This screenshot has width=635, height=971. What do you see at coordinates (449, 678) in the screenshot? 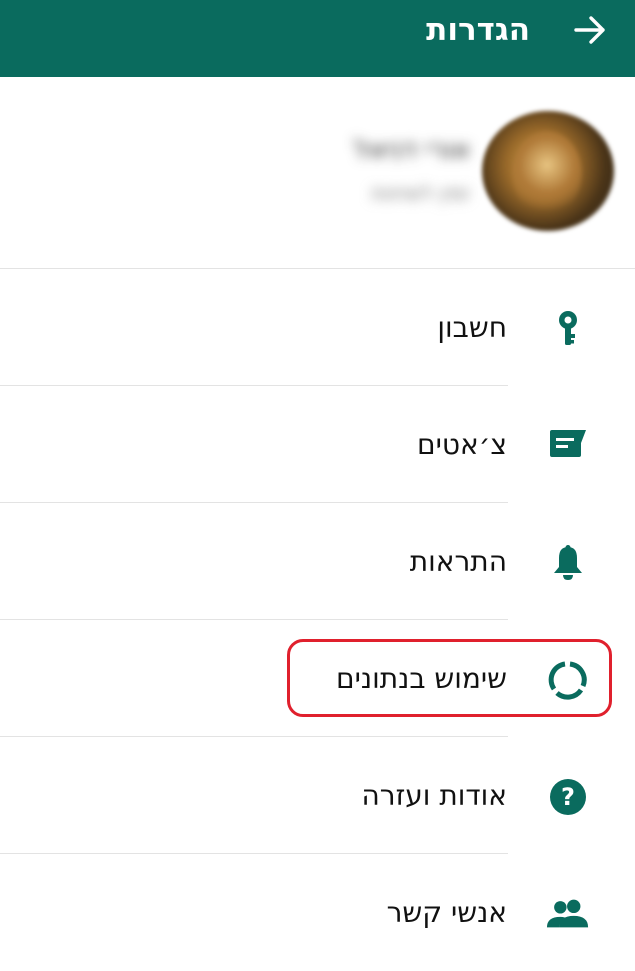
I see `highlight-annotation` at bounding box center [449, 678].